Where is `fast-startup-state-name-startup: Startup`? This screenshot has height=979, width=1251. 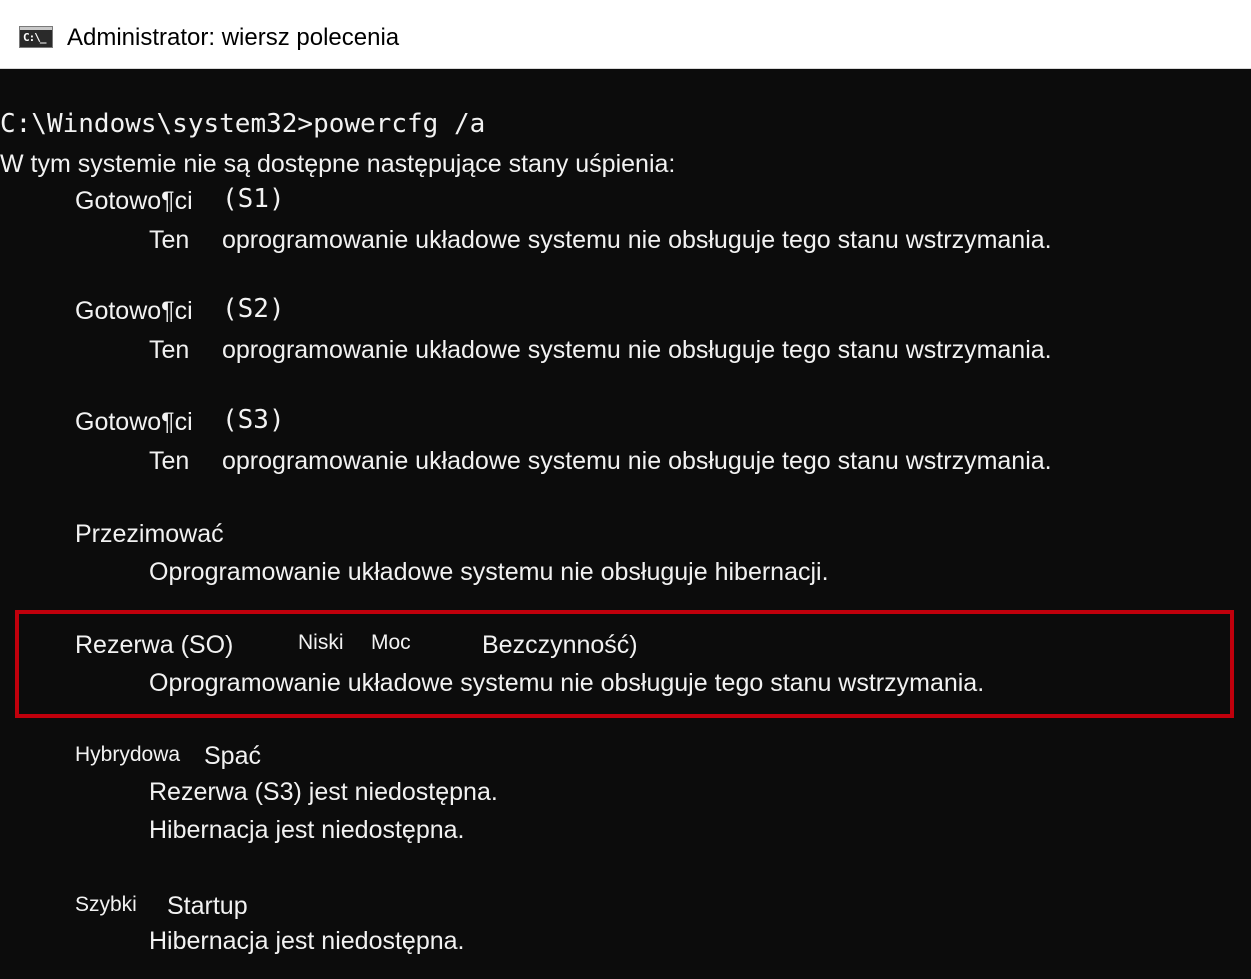
fast-startup-state-name-startup: Startup is located at coordinates (207, 906).